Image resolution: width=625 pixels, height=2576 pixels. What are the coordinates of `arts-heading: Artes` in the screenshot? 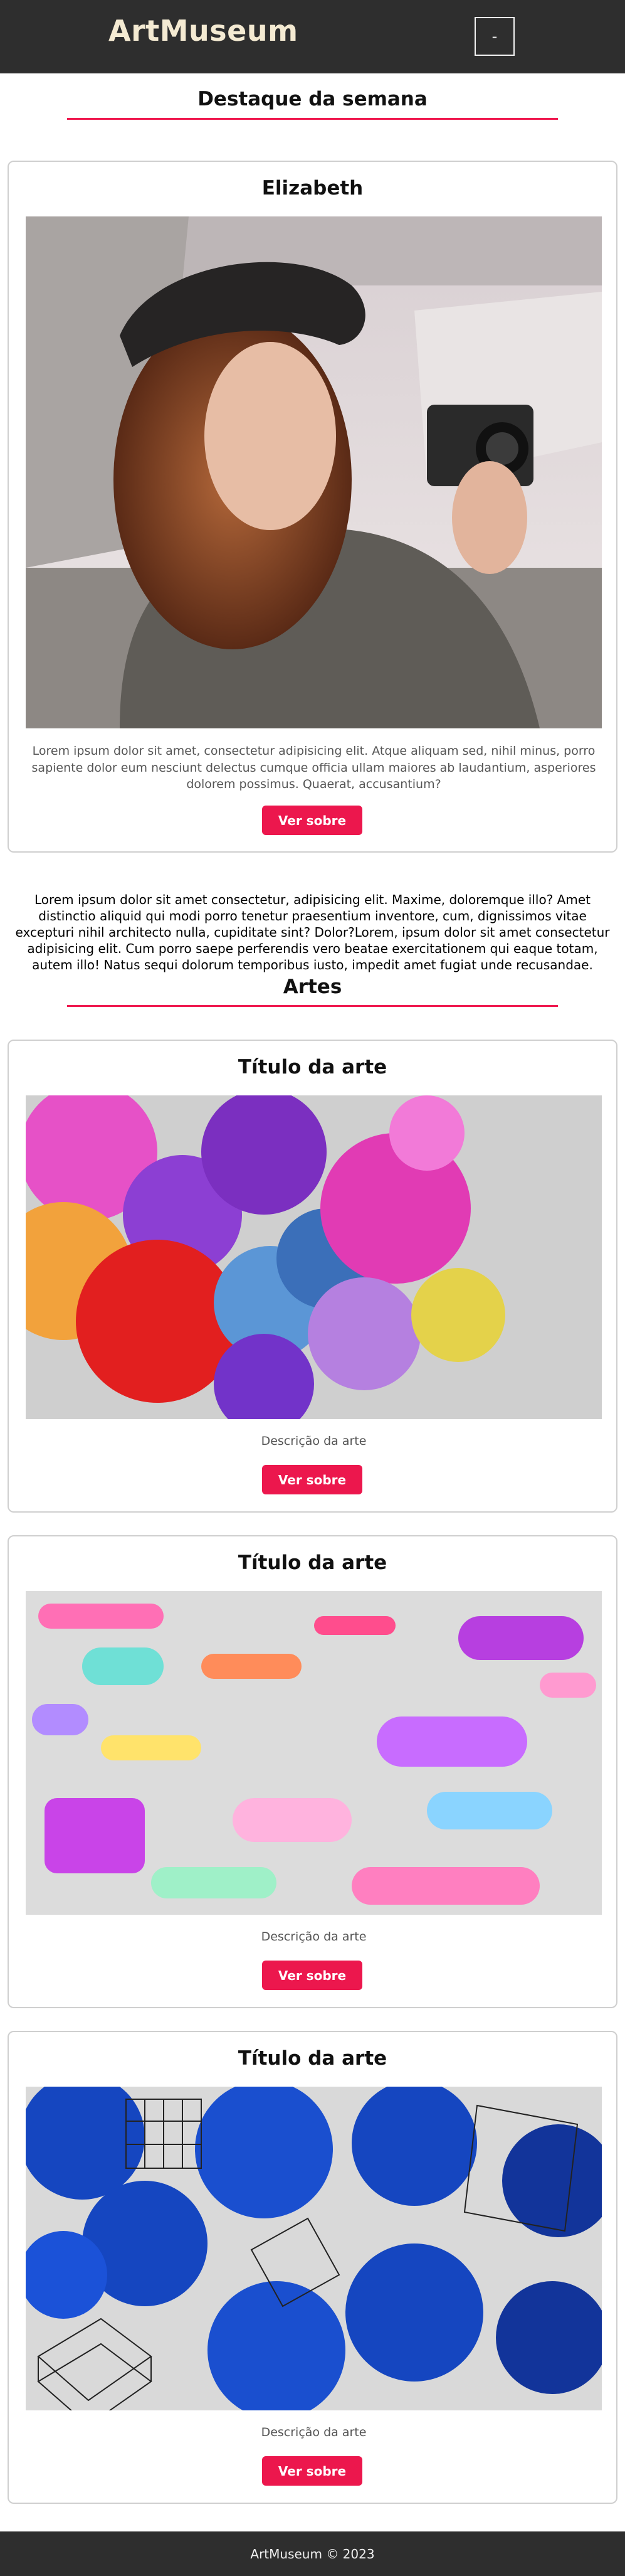 It's located at (312, 987).